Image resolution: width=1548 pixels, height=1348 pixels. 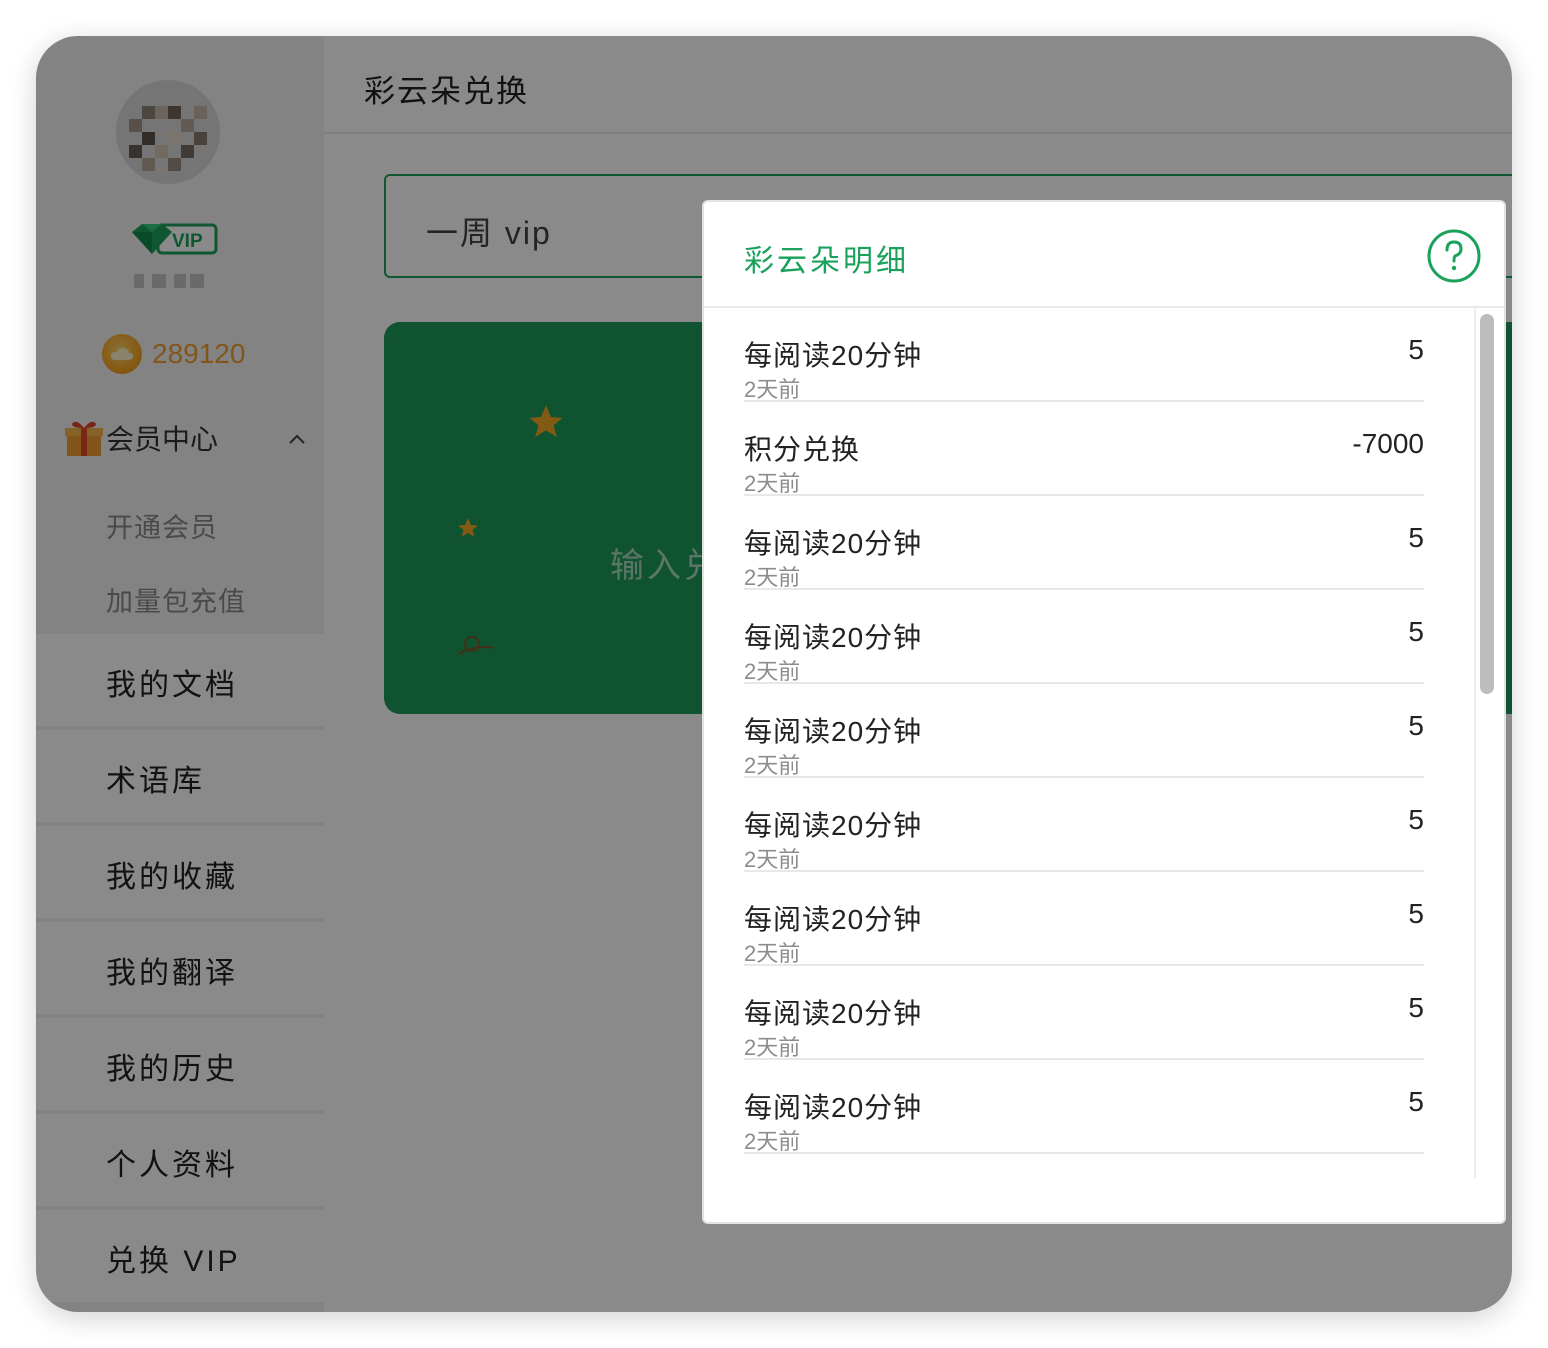 I want to click on scrollbar-track, so click(x=1475, y=743).